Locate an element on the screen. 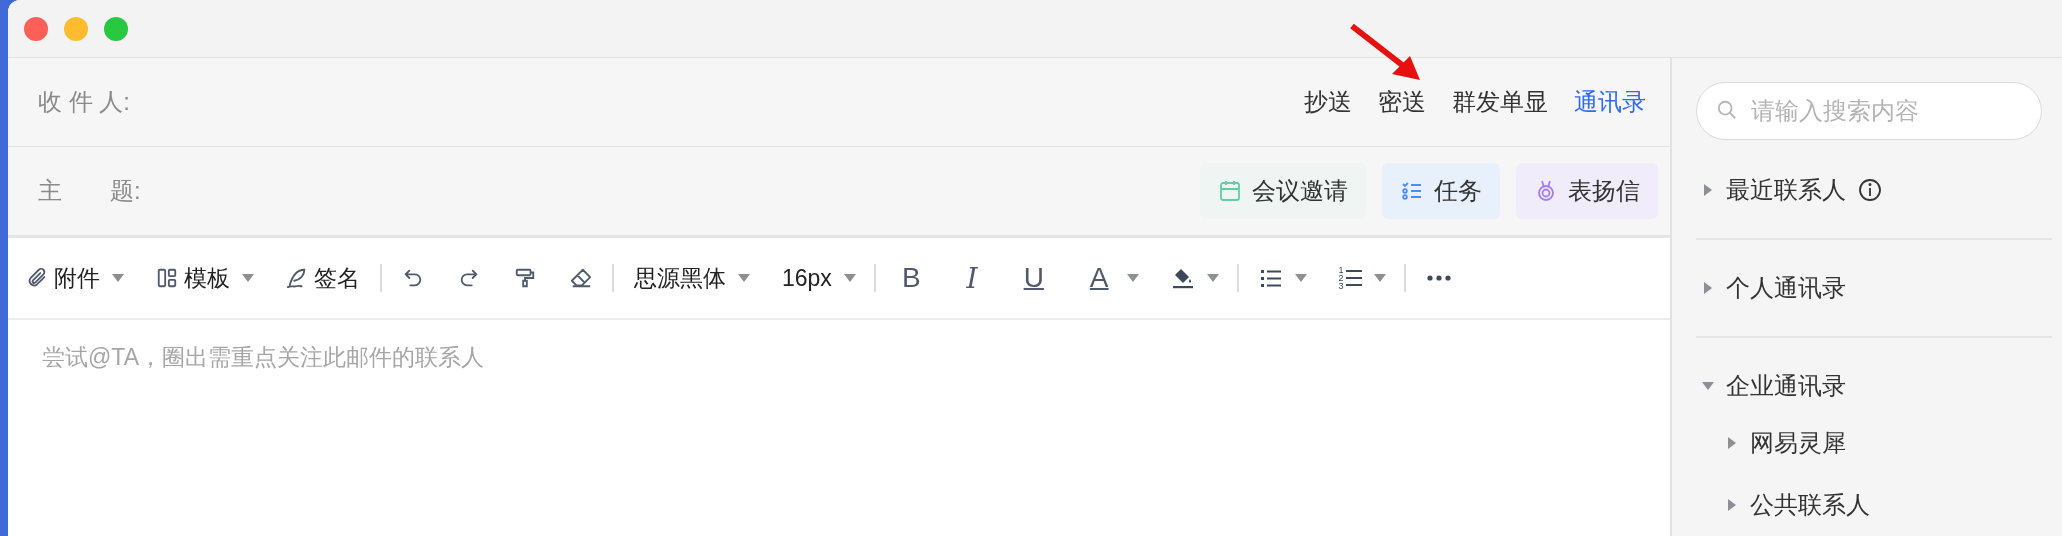 This screenshot has width=2062, height=536. template-chip: 任务 is located at coordinates (1441, 191).